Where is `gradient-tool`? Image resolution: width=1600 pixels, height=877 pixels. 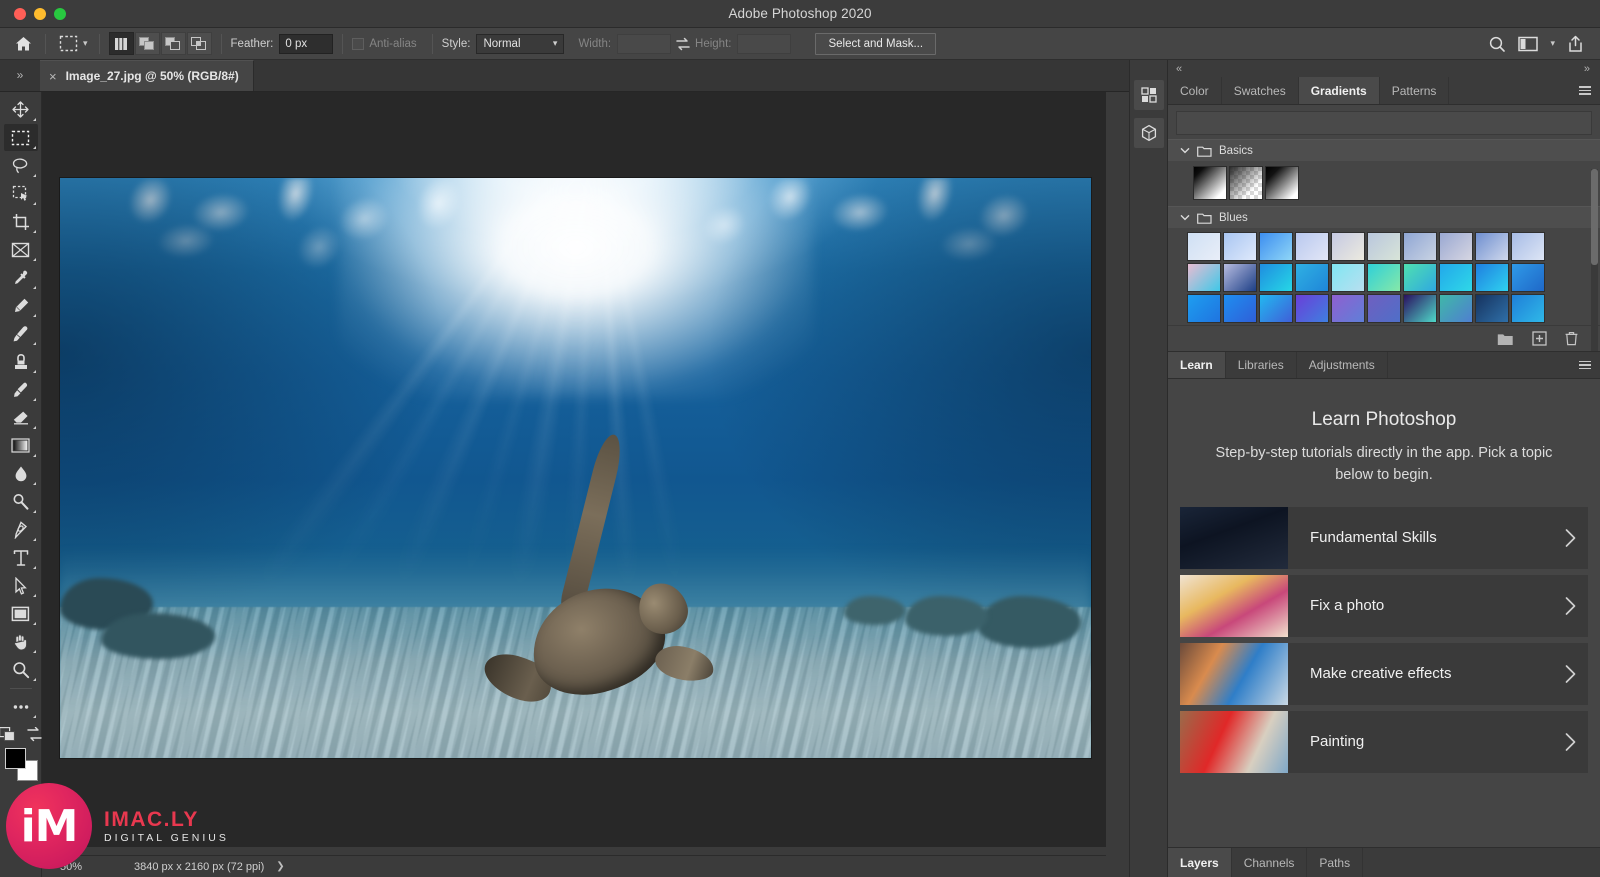 gradient-tool is located at coordinates (21, 445).